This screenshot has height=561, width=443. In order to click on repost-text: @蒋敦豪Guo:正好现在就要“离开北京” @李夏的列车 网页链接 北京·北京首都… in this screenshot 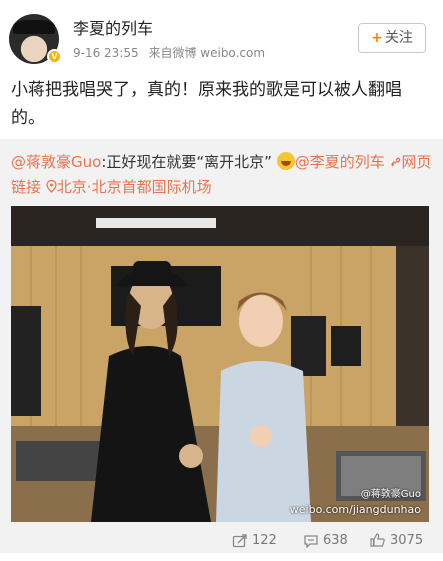, I will do `click(223, 175)`.